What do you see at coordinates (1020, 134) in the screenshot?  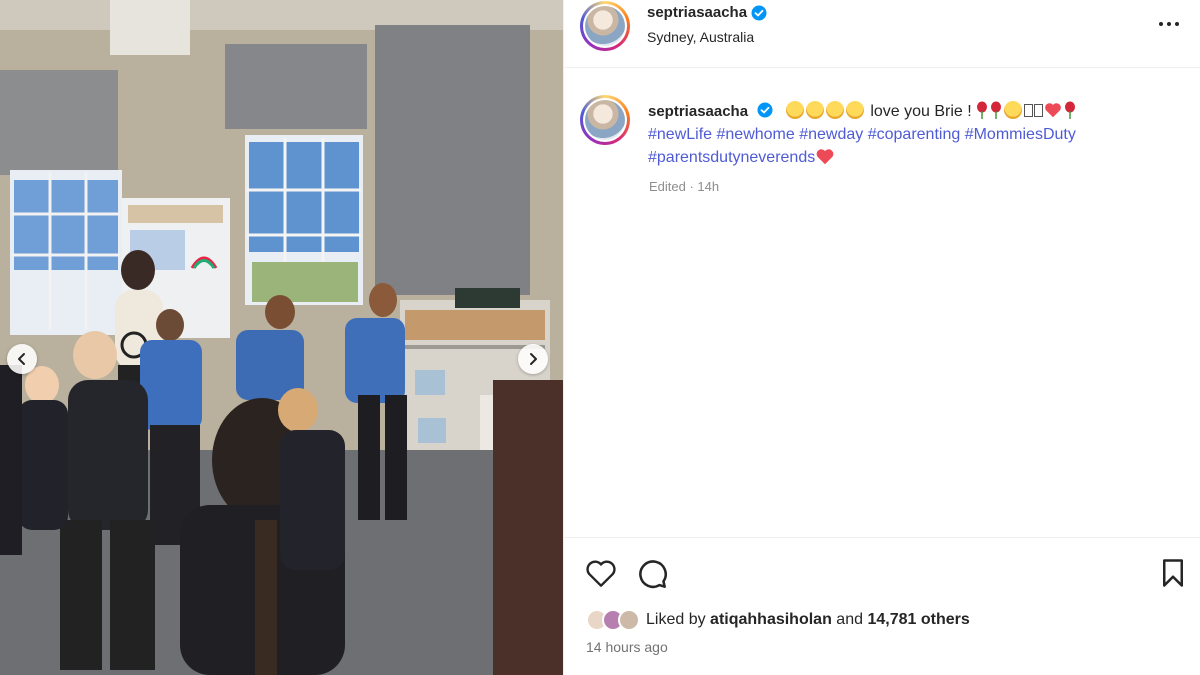 I see `hashtag-link: #MommiesDuty` at bounding box center [1020, 134].